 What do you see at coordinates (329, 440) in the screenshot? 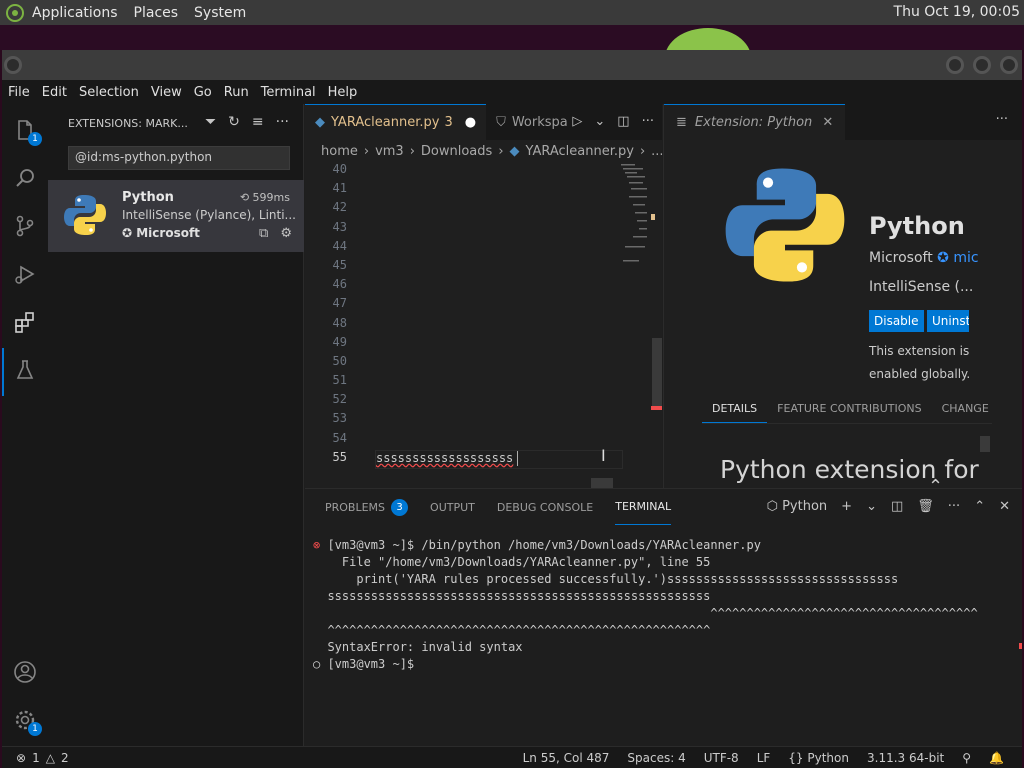
I see `line-number: 54` at bounding box center [329, 440].